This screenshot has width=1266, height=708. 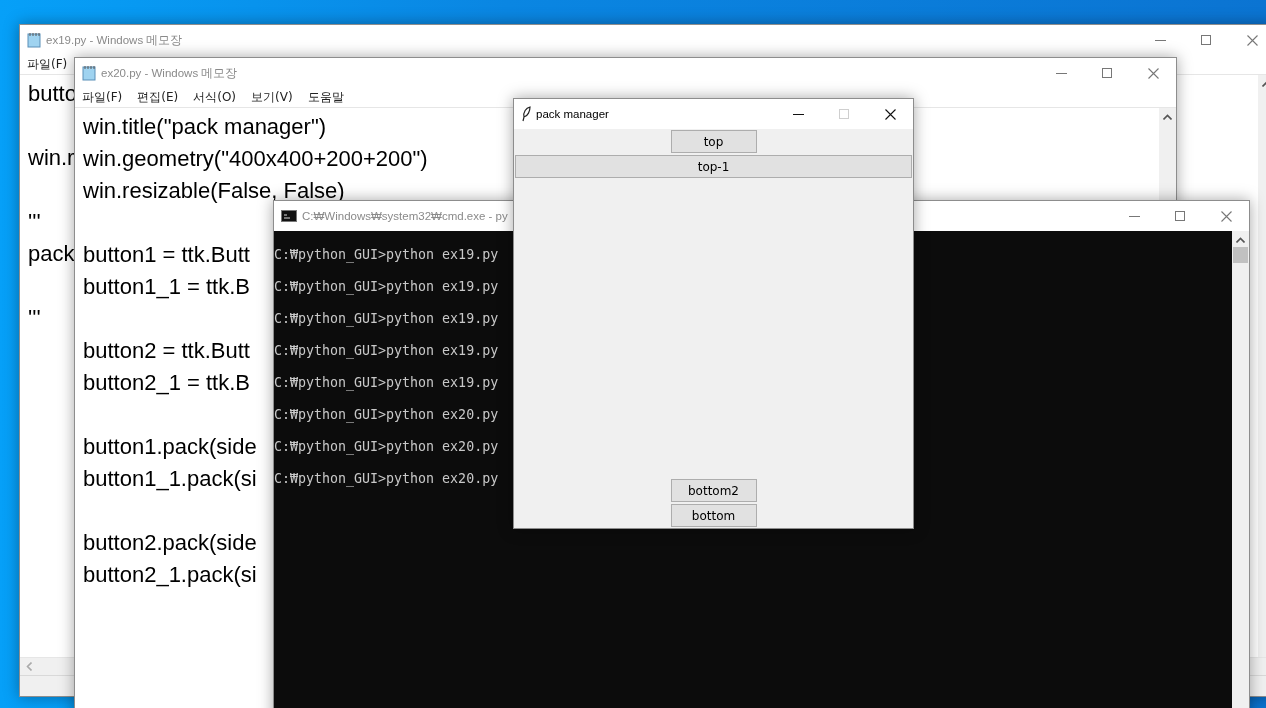 I want to click on code-line: button2.pack(side, so click(x=170, y=543).